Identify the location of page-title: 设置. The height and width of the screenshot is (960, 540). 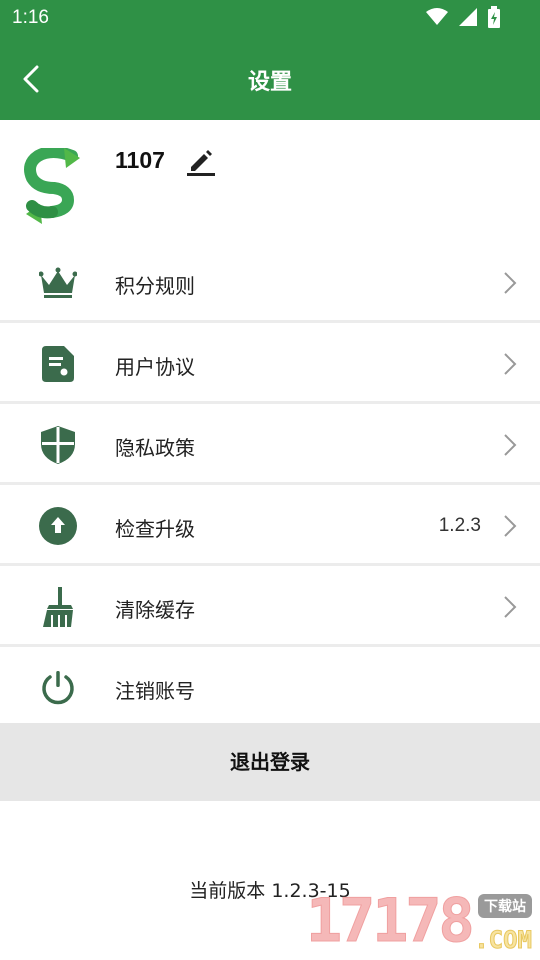
(269, 82).